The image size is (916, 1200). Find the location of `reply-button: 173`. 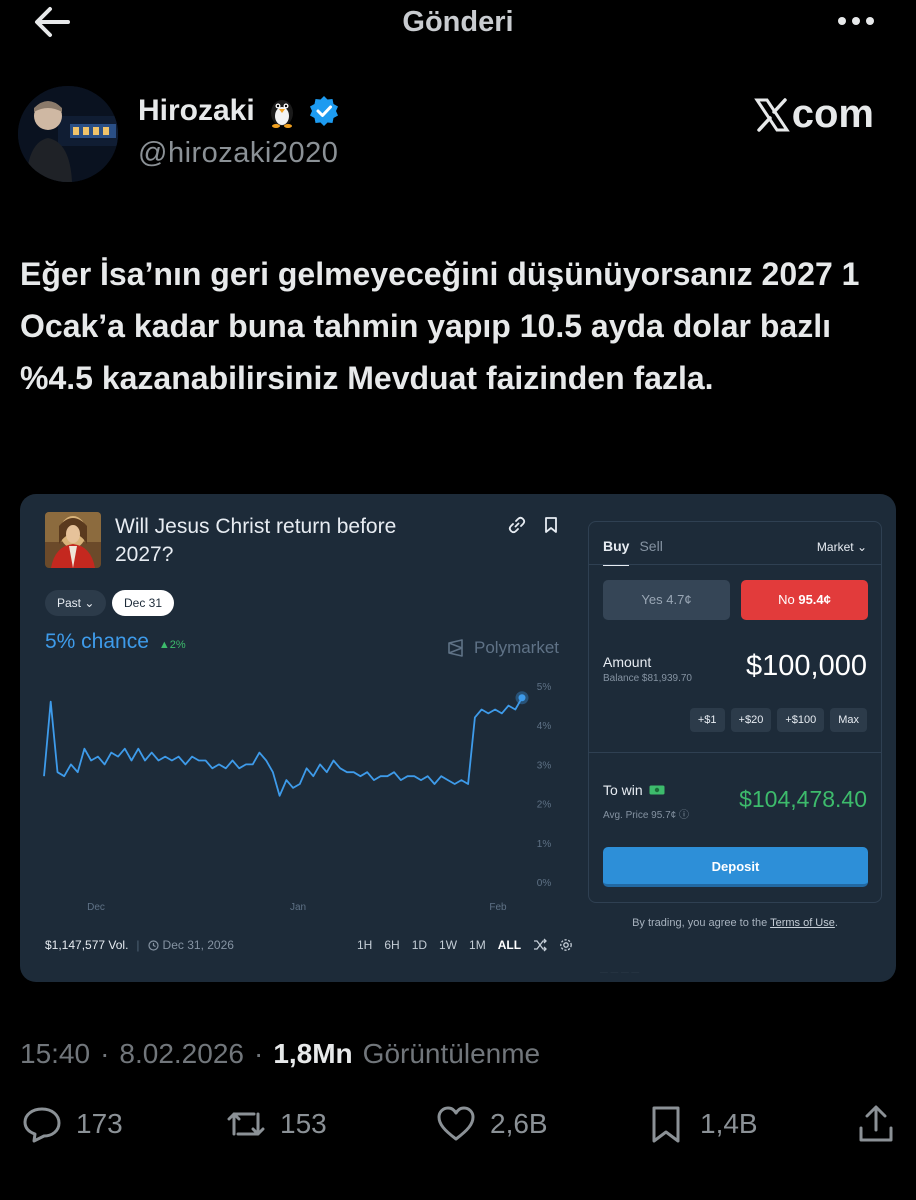

reply-button: 173 is located at coordinates (72, 1124).